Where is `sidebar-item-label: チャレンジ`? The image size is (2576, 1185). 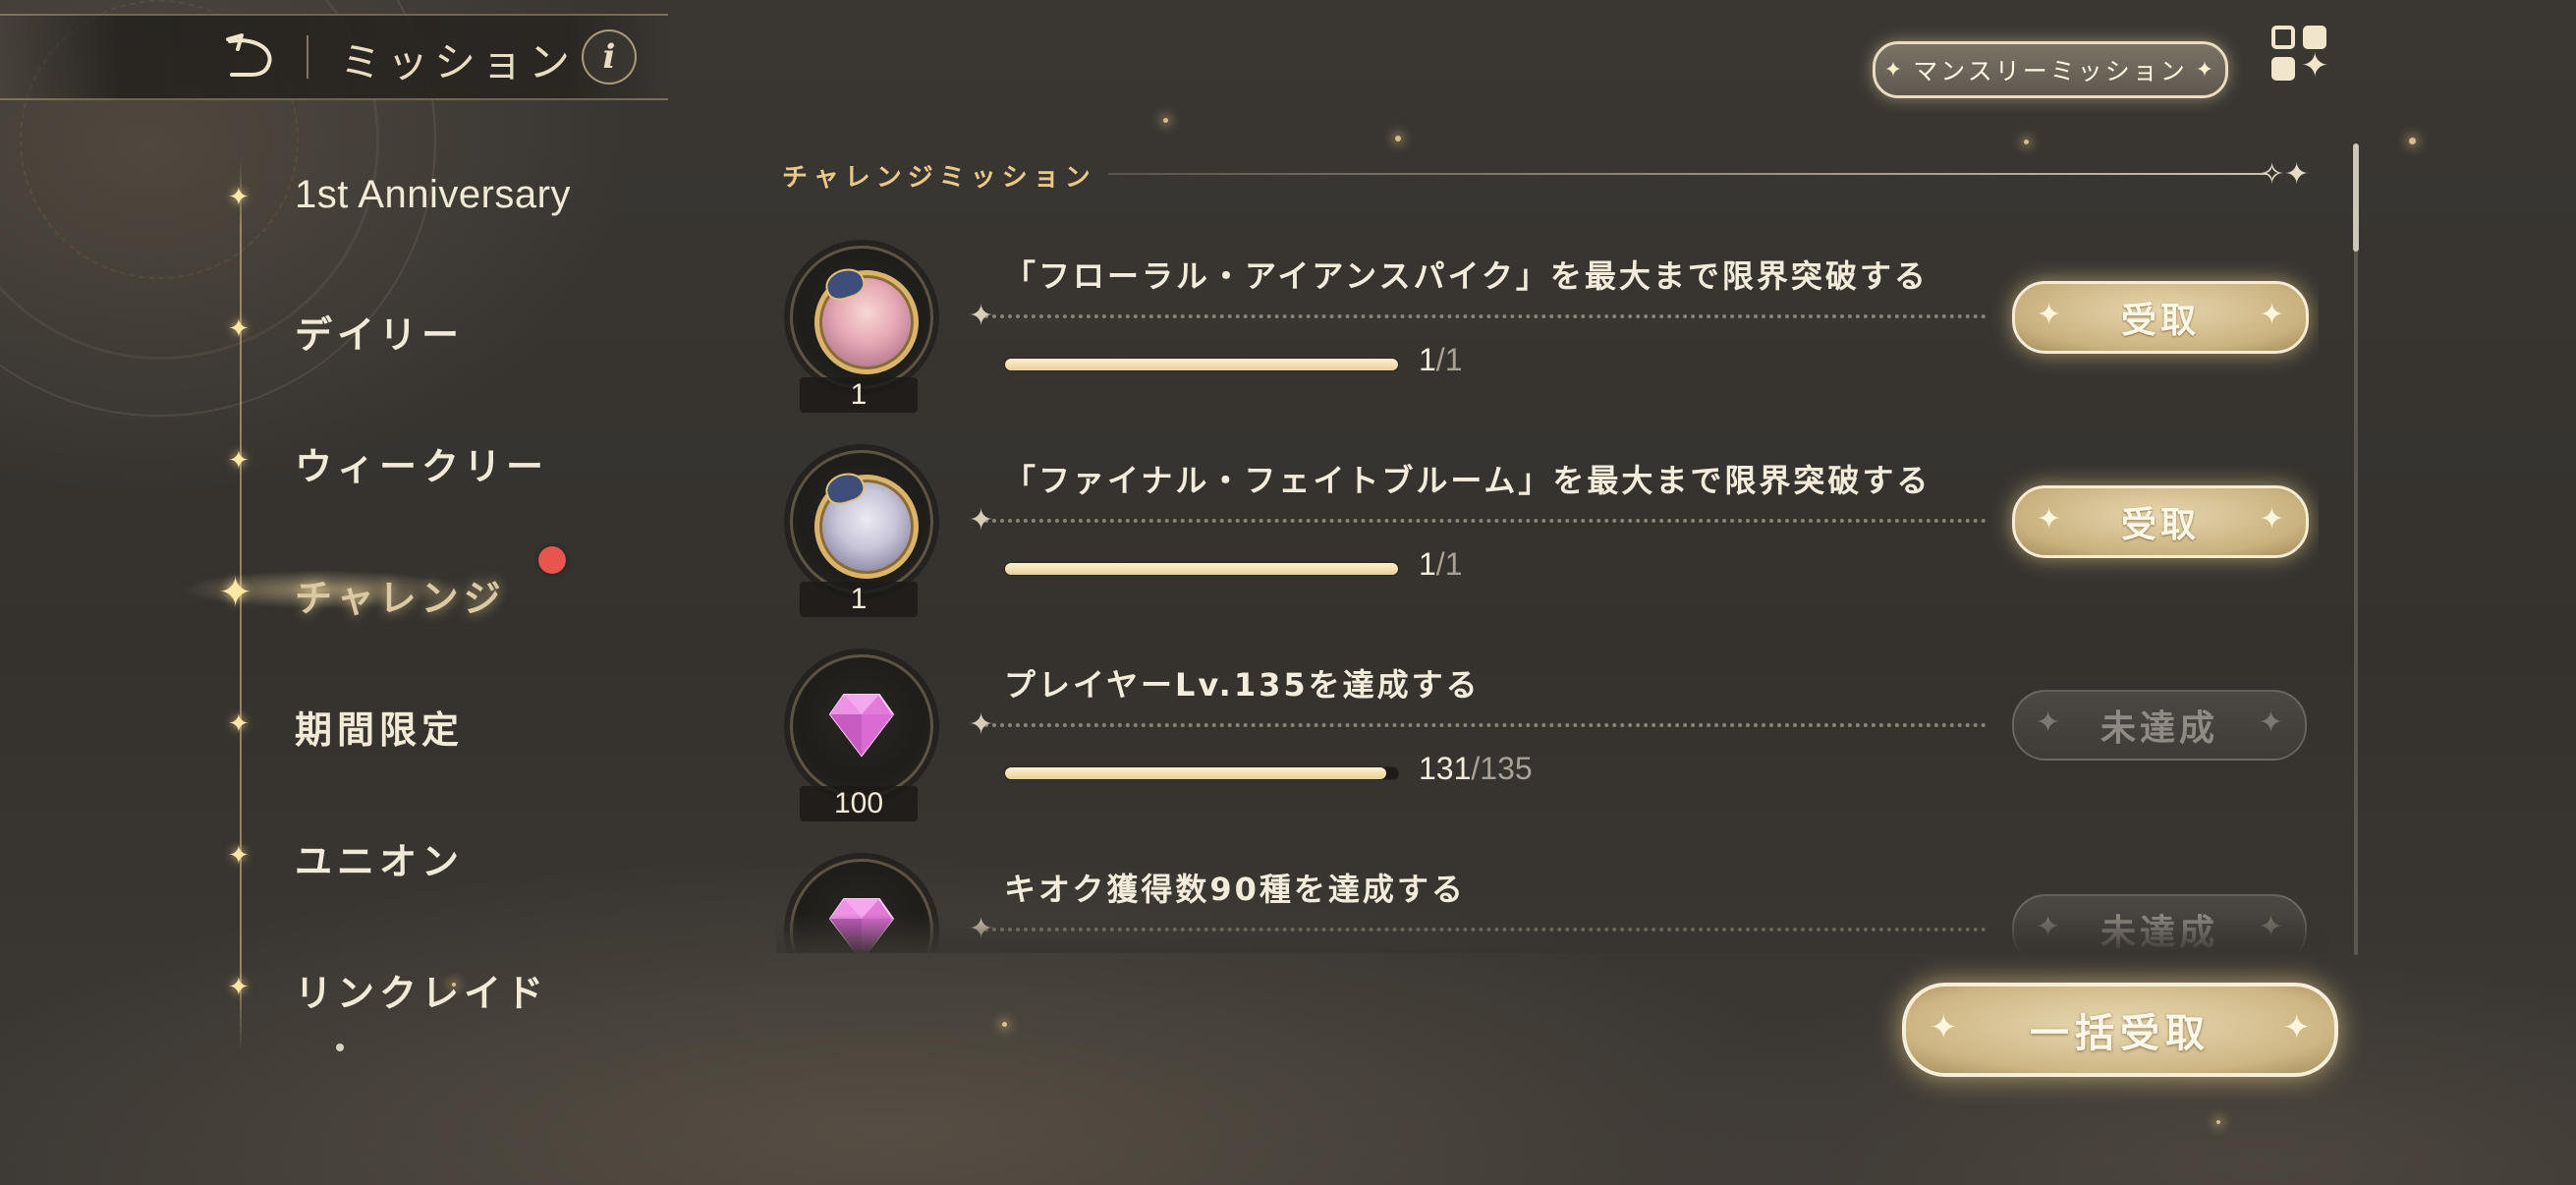 sidebar-item-label: チャレンジ is located at coordinates (400, 598).